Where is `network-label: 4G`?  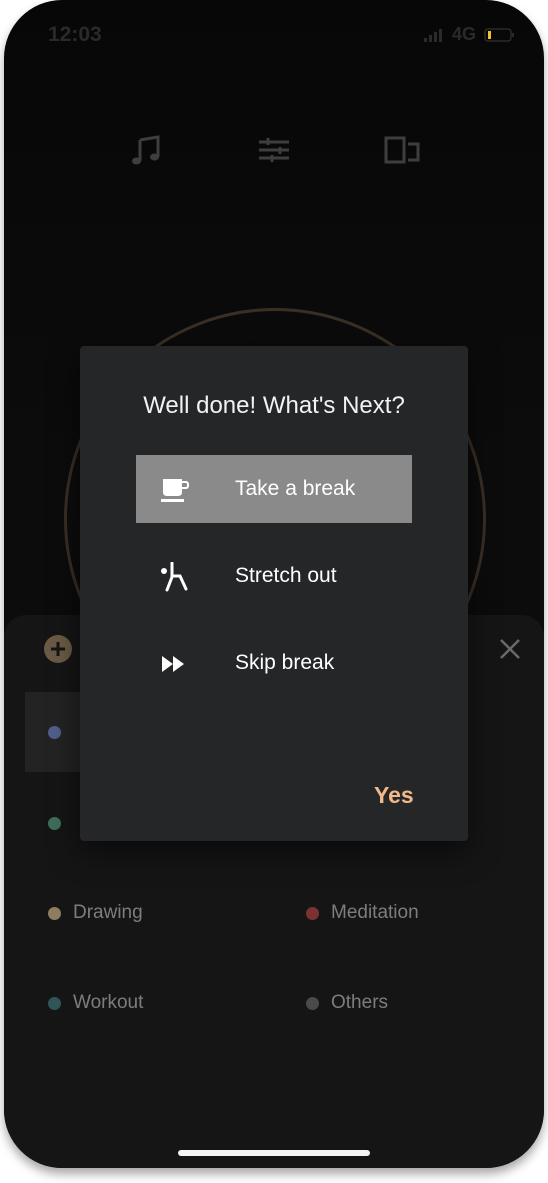
network-label: 4G is located at coordinates (464, 34).